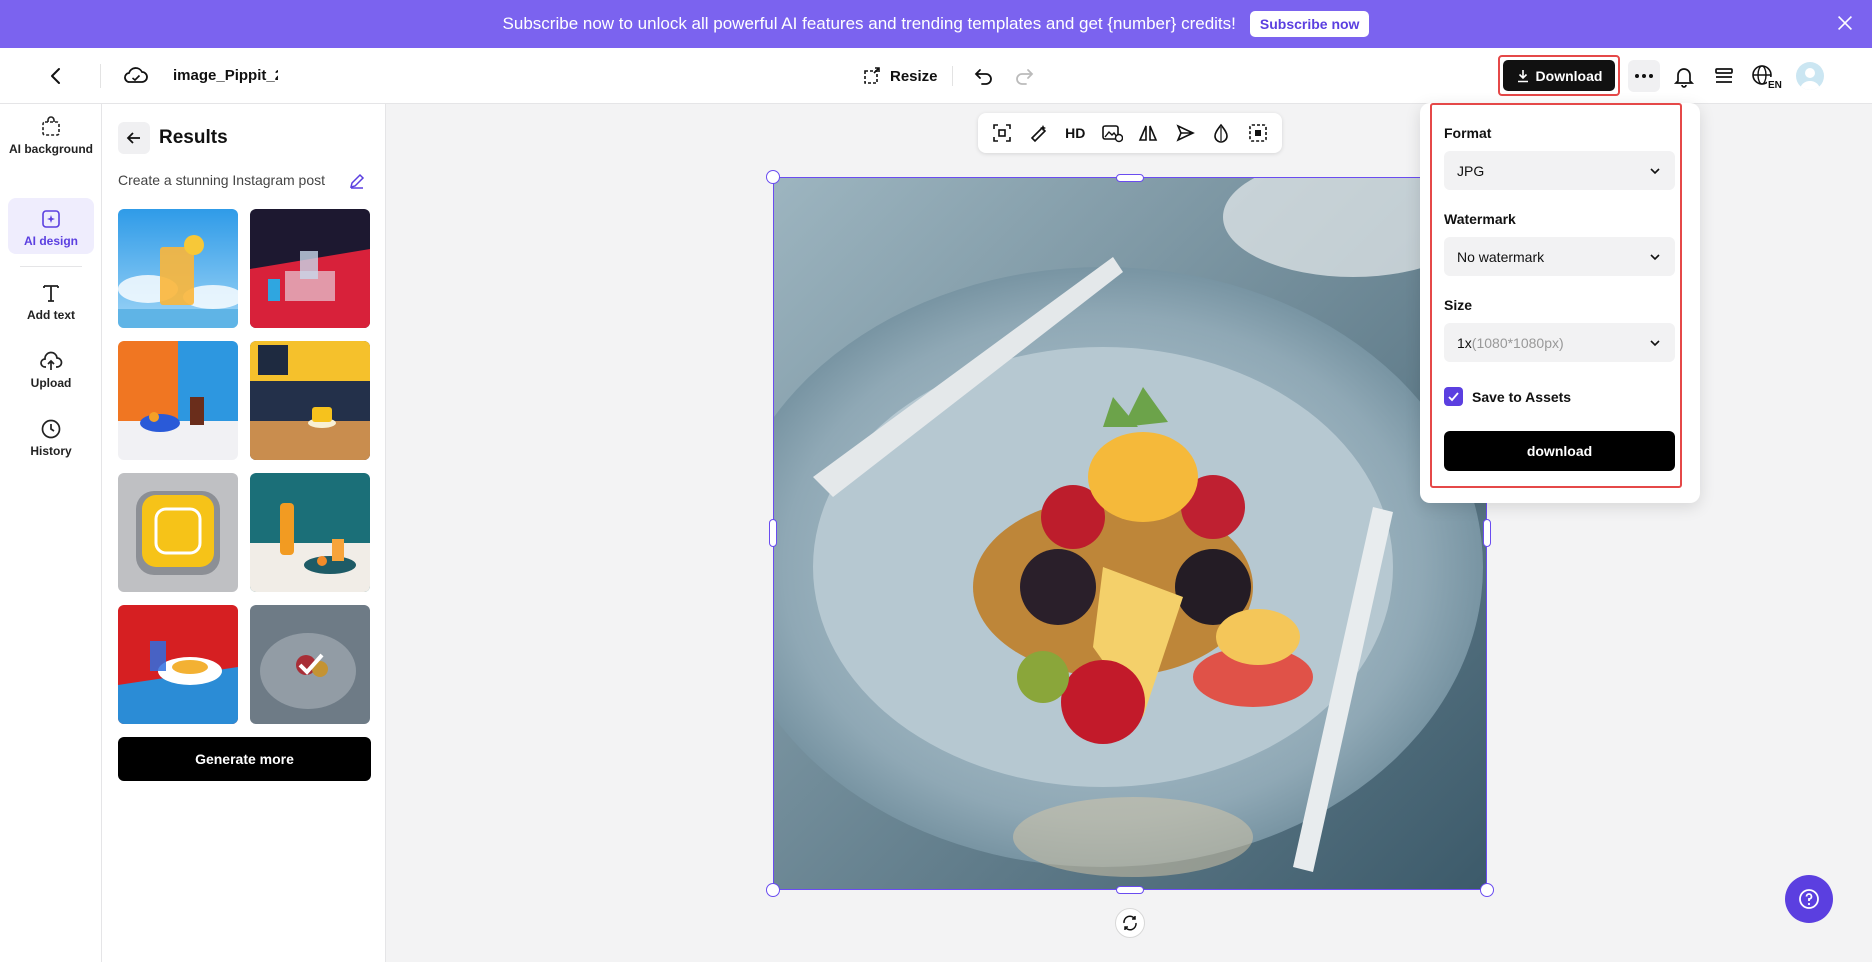  I want to click on format-label: Format, so click(1468, 133).